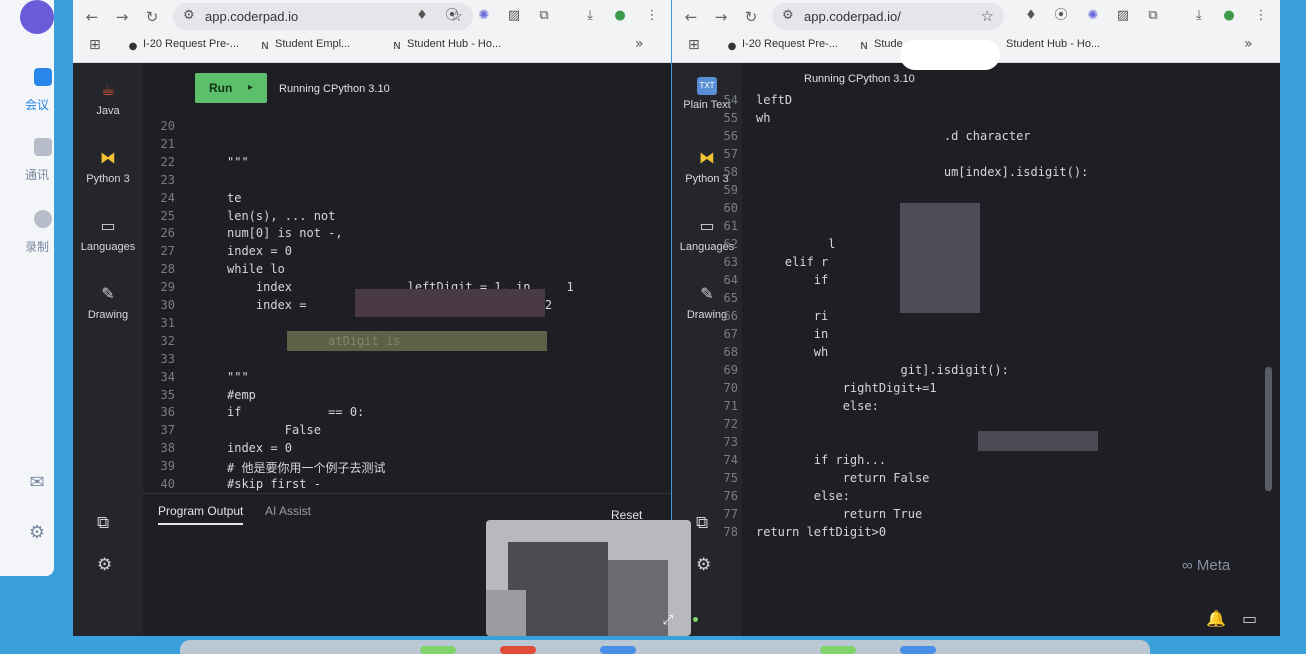 This screenshot has height=654, width=1306. What do you see at coordinates (922, 172) in the screenshot?
I see `code-line: um[index].isdigit():` at bounding box center [922, 172].